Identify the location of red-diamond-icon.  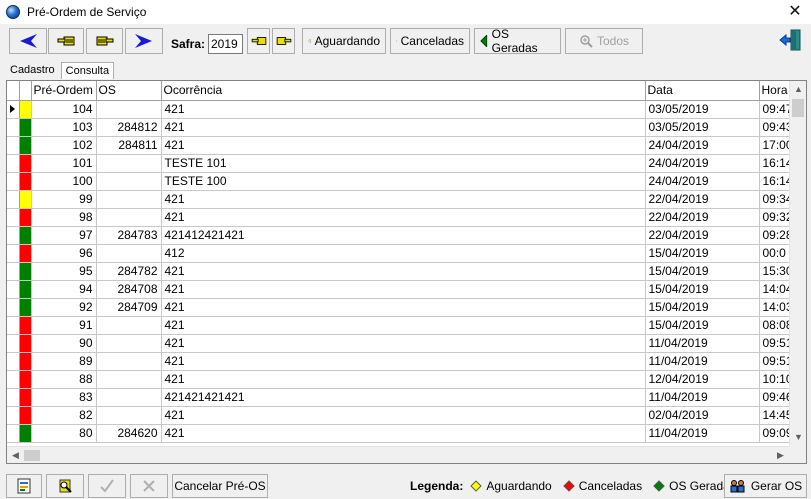
(569, 486).